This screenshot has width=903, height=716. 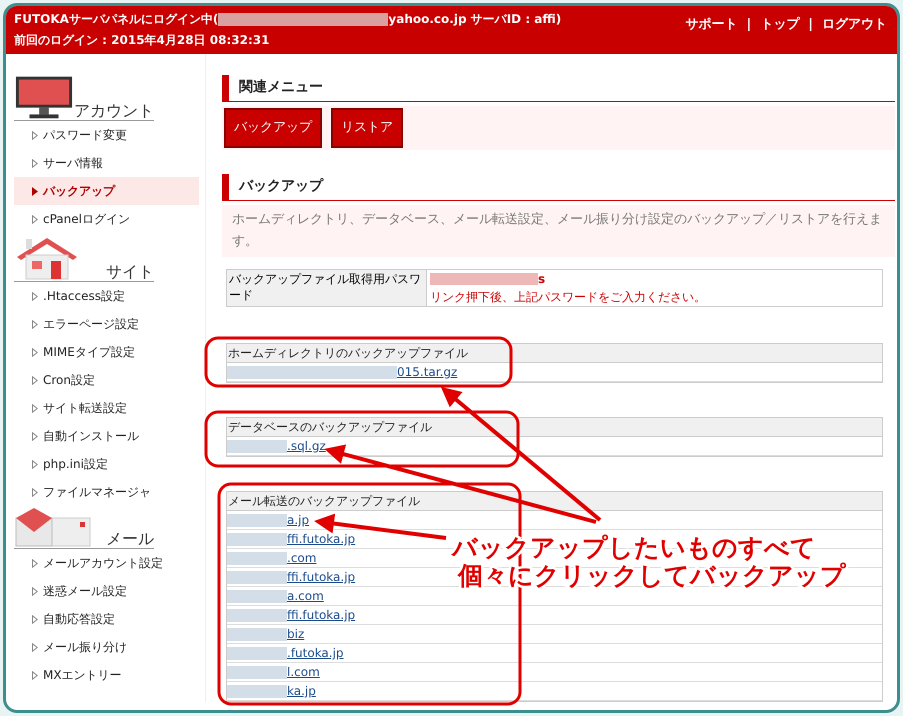 What do you see at coordinates (301, 558) in the screenshot?
I see `file-link: .com` at bounding box center [301, 558].